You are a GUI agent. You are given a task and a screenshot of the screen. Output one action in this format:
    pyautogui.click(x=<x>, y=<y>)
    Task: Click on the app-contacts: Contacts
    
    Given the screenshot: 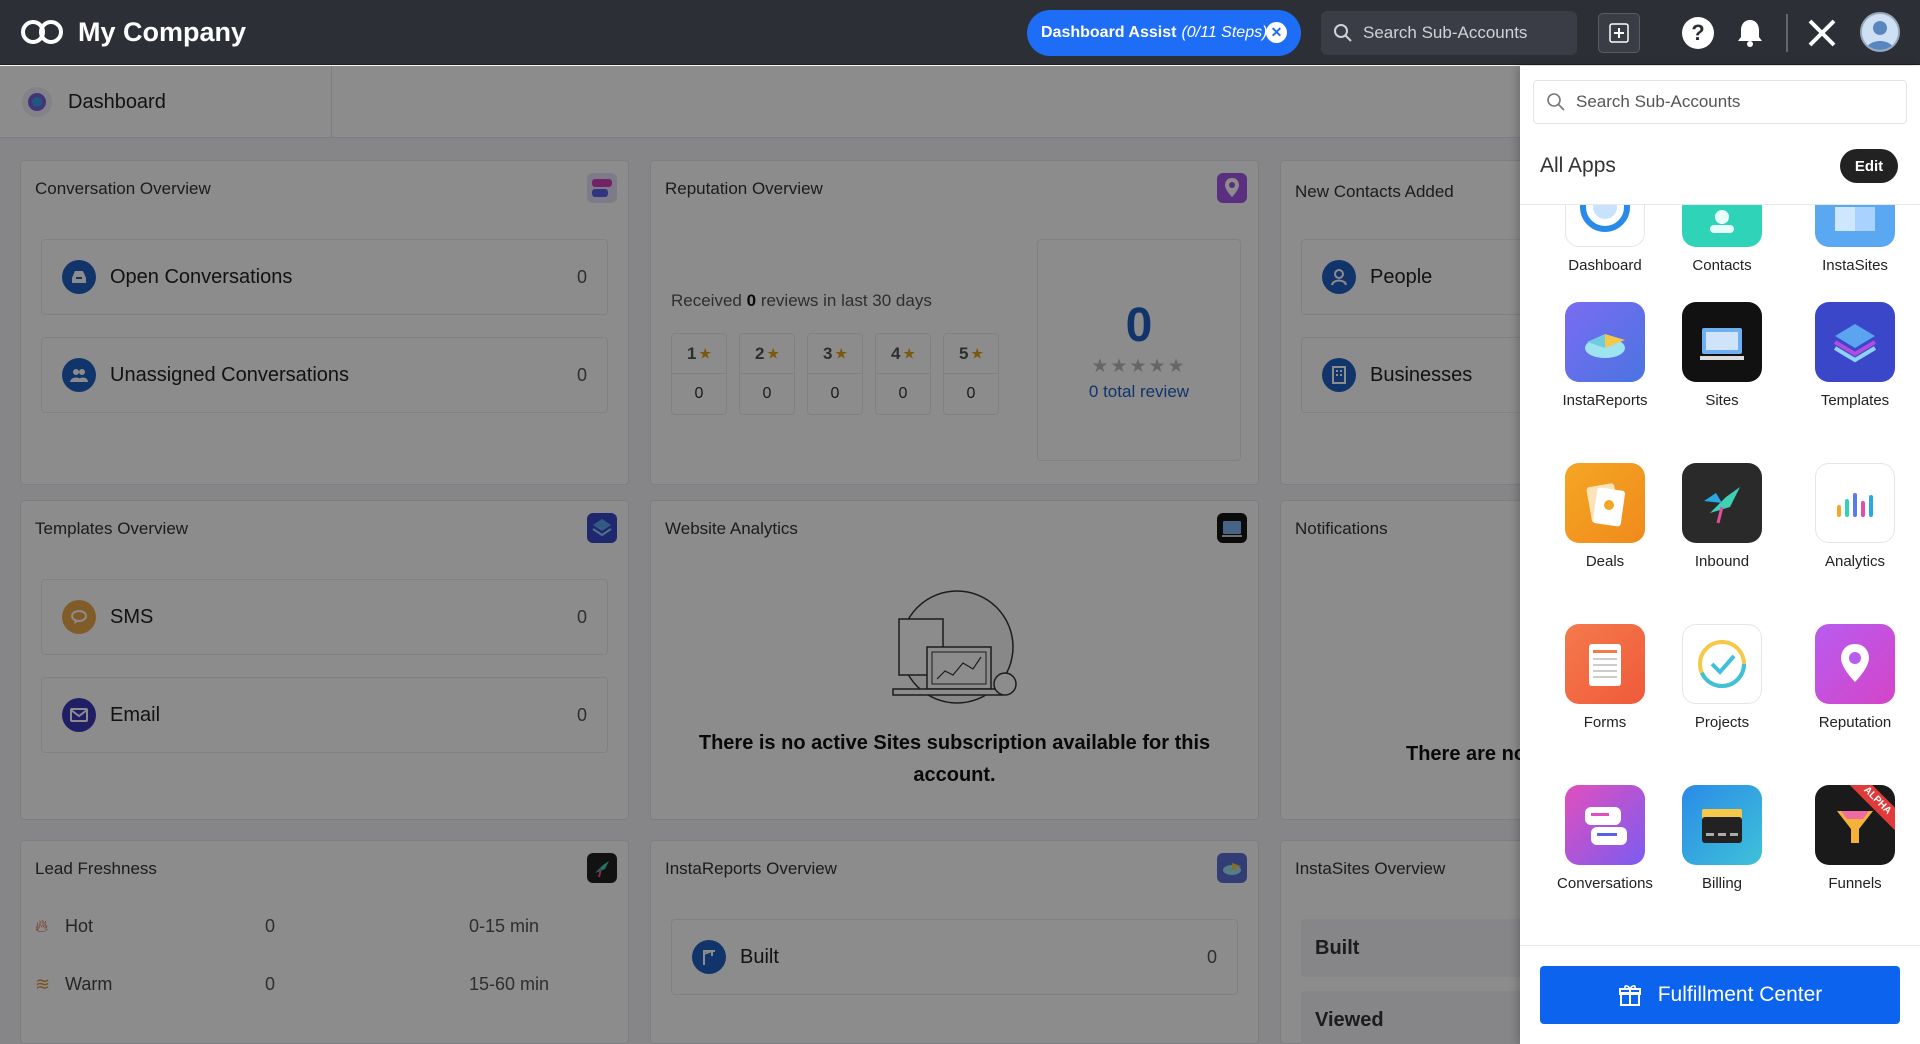 What is the action you would take?
    pyautogui.click(x=1722, y=239)
    